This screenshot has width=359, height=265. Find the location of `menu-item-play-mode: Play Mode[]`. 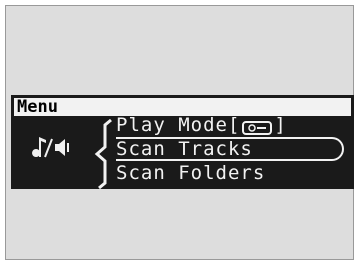

menu-item-play-mode: Play Mode[] is located at coordinates (201, 125).